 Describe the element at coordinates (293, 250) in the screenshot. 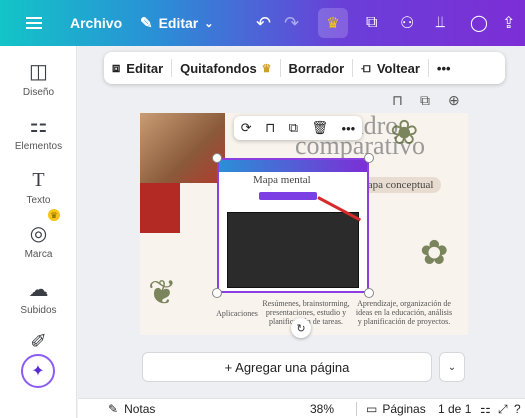

I see `screenshot-dark-window` at that location.